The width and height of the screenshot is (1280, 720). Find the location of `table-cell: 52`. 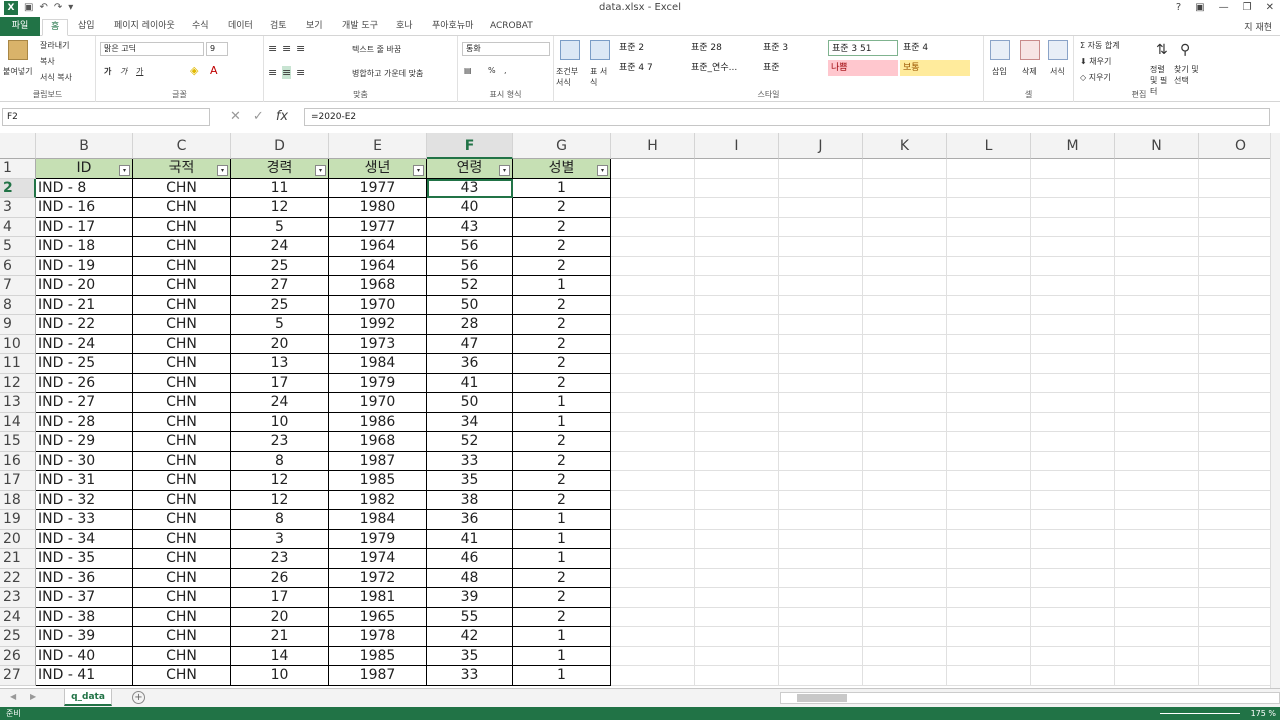

table-cell: 52 is located at coordinates (470, 442).